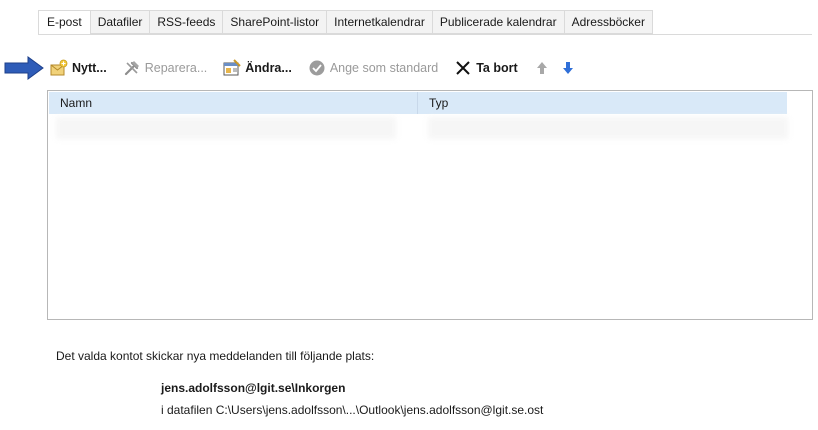 The height and width of the screenshot is (430, 818). What do you see at coordinates (425, 34) in the screenshot?
I see `tab-divider` at bounding box center [425, 34].